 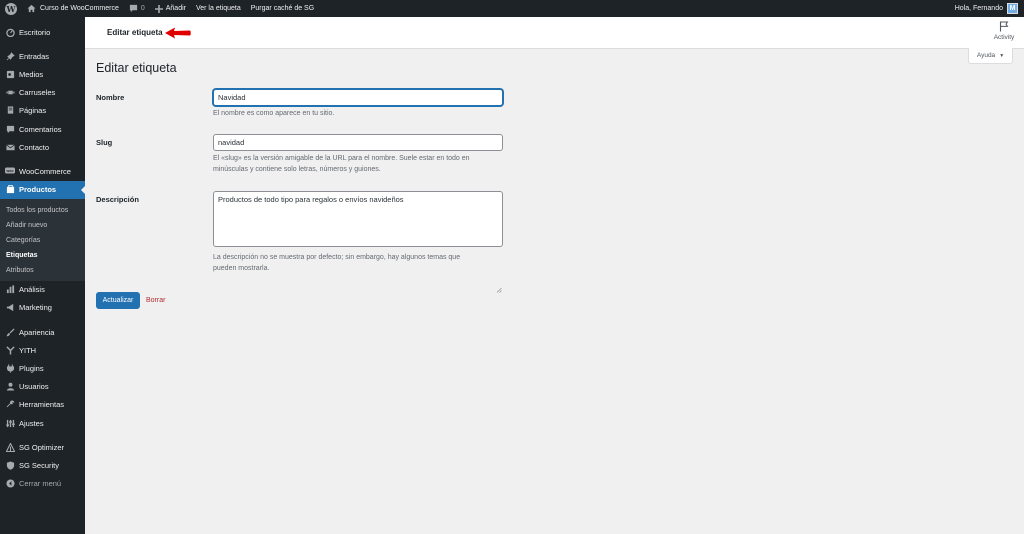 I want to click on carousel-icon, so click(x=10, y=93).